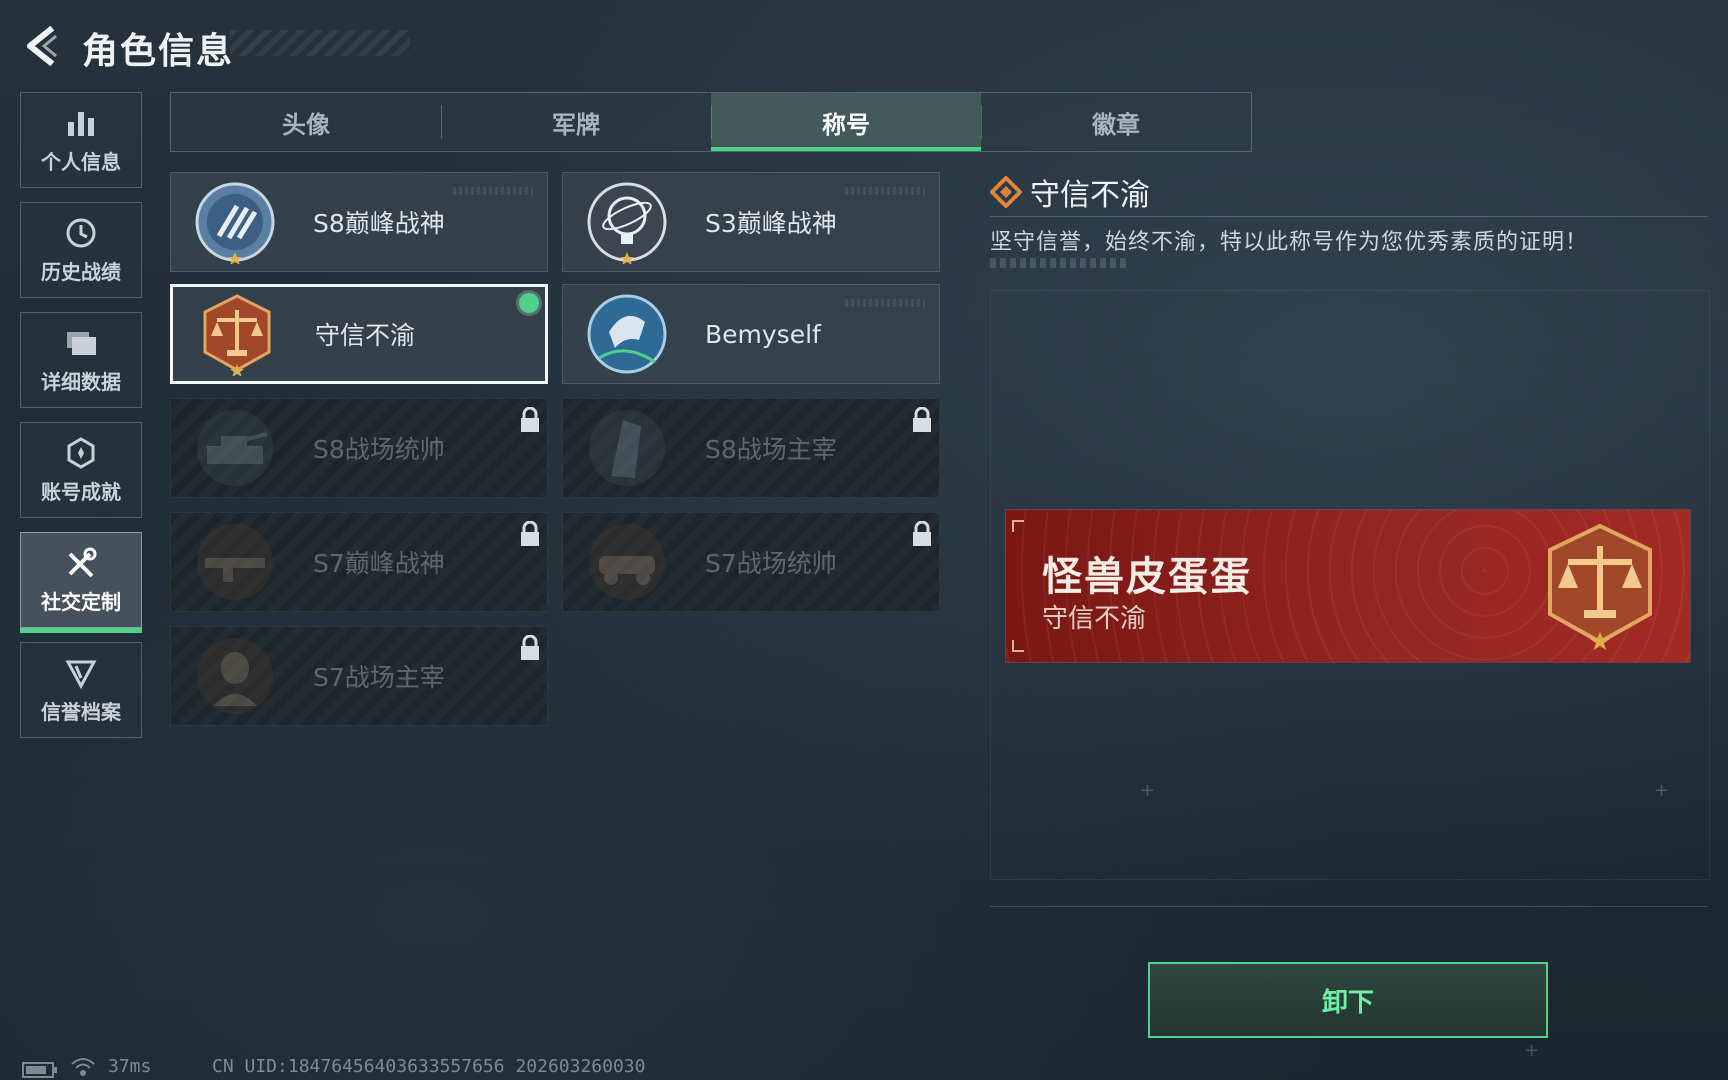 The height and width of the screenshot is (1080, 1728). What do you see at coordinates (235, 562) in the screenshot?
I see `rifle-emblem-icon` at bounding box center [235, 562].